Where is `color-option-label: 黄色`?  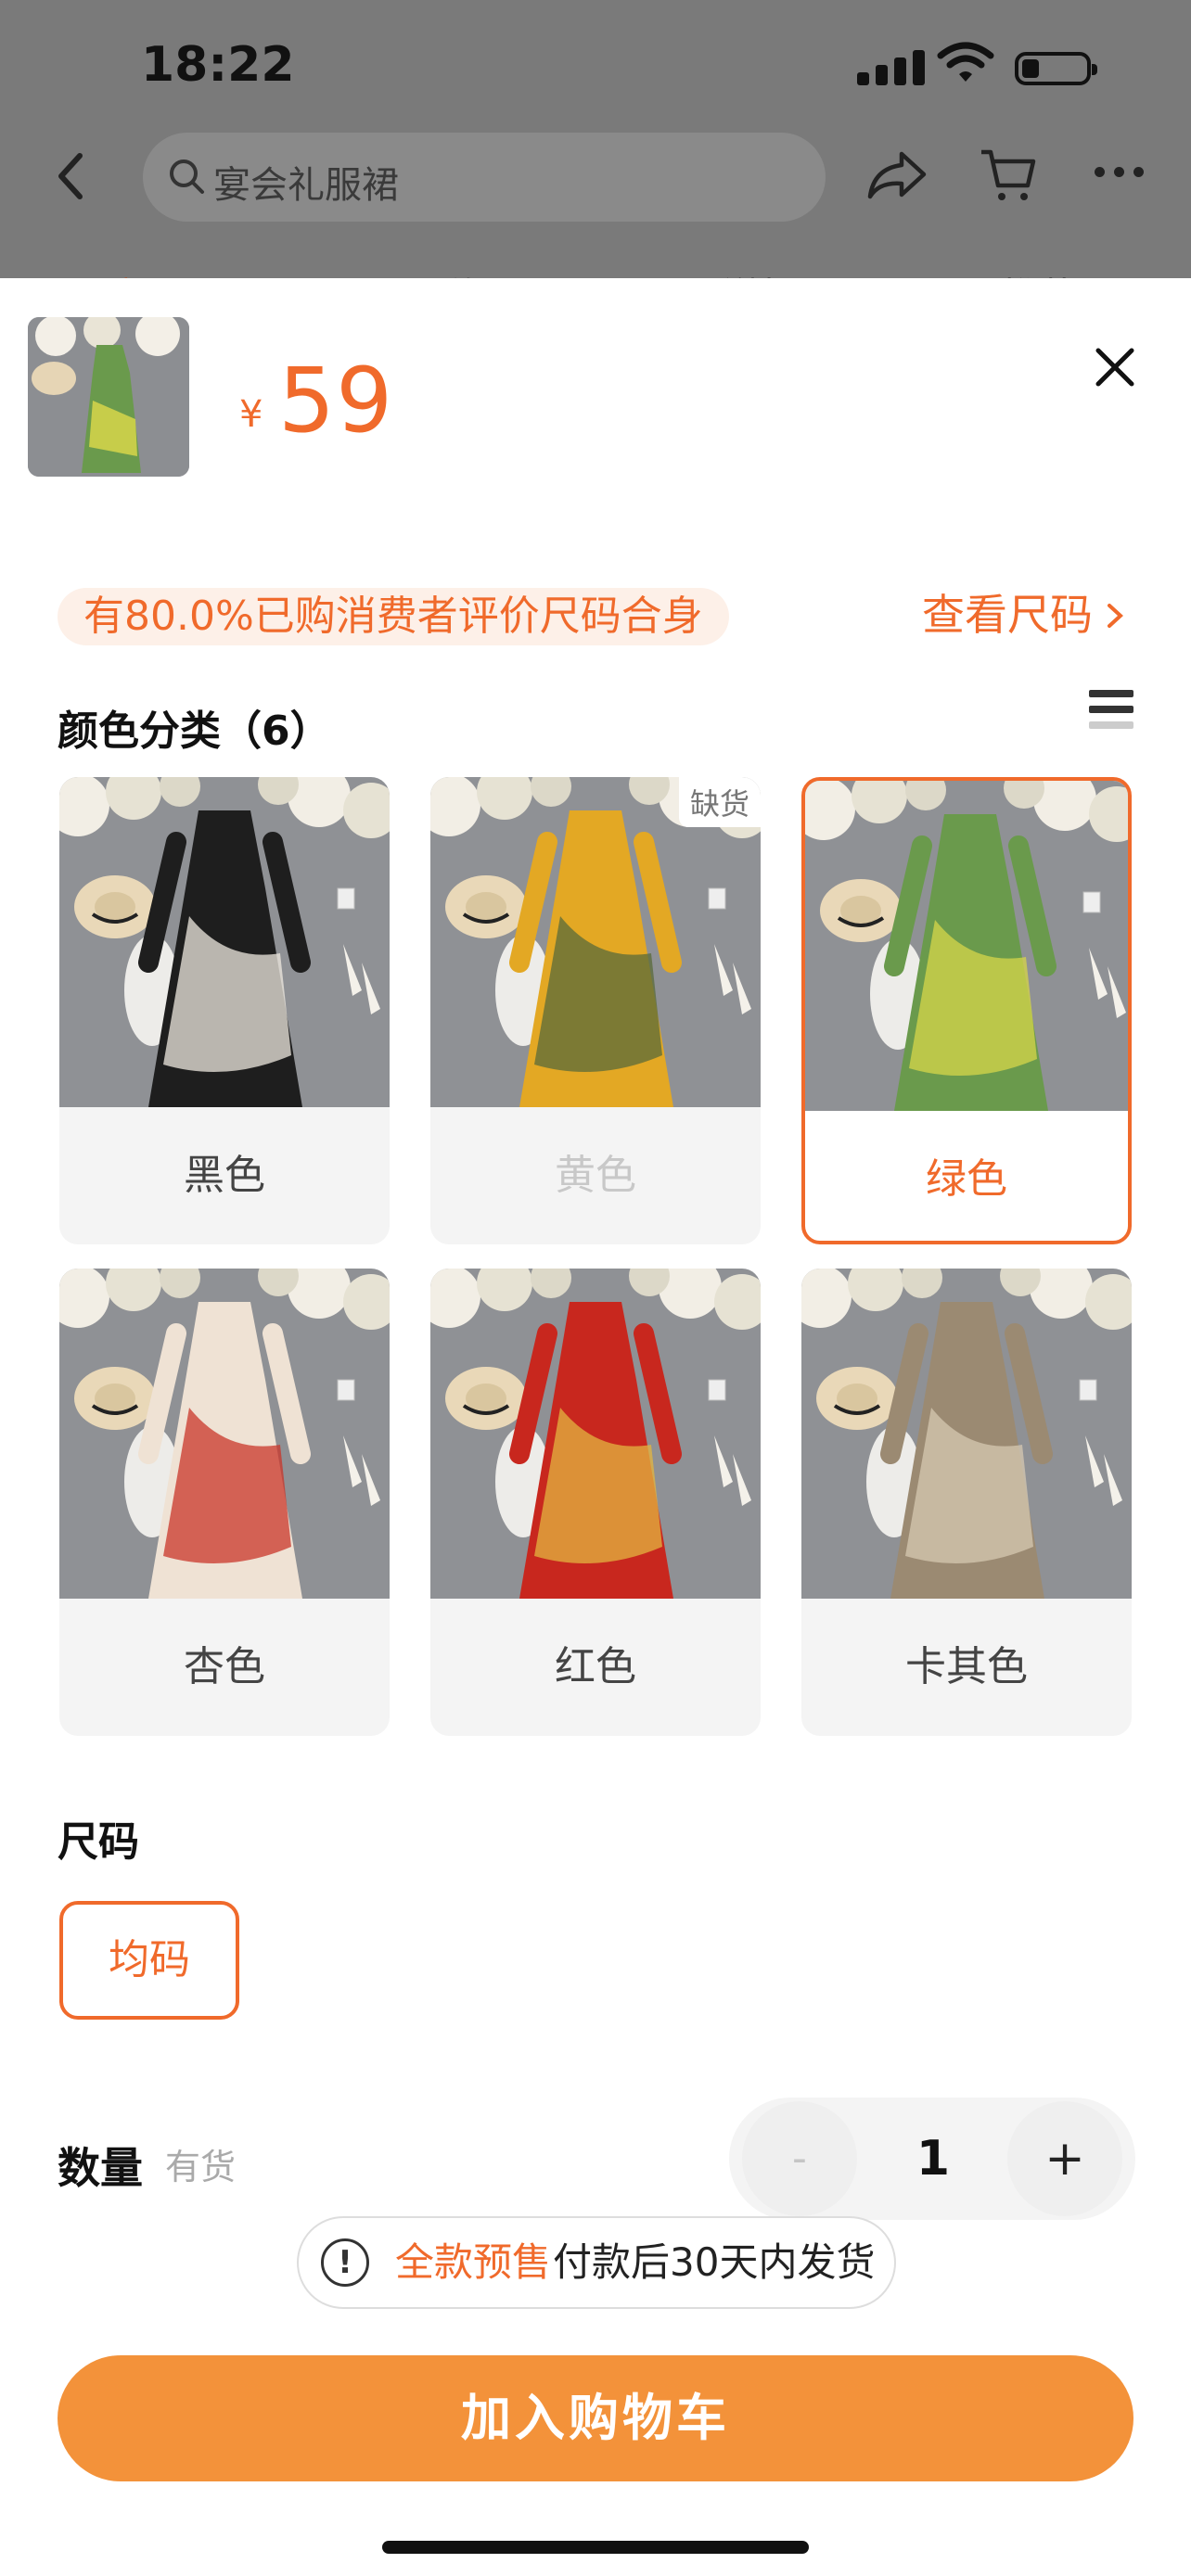
color-option-label: 黄色 is located at coordinates (595, 1176).